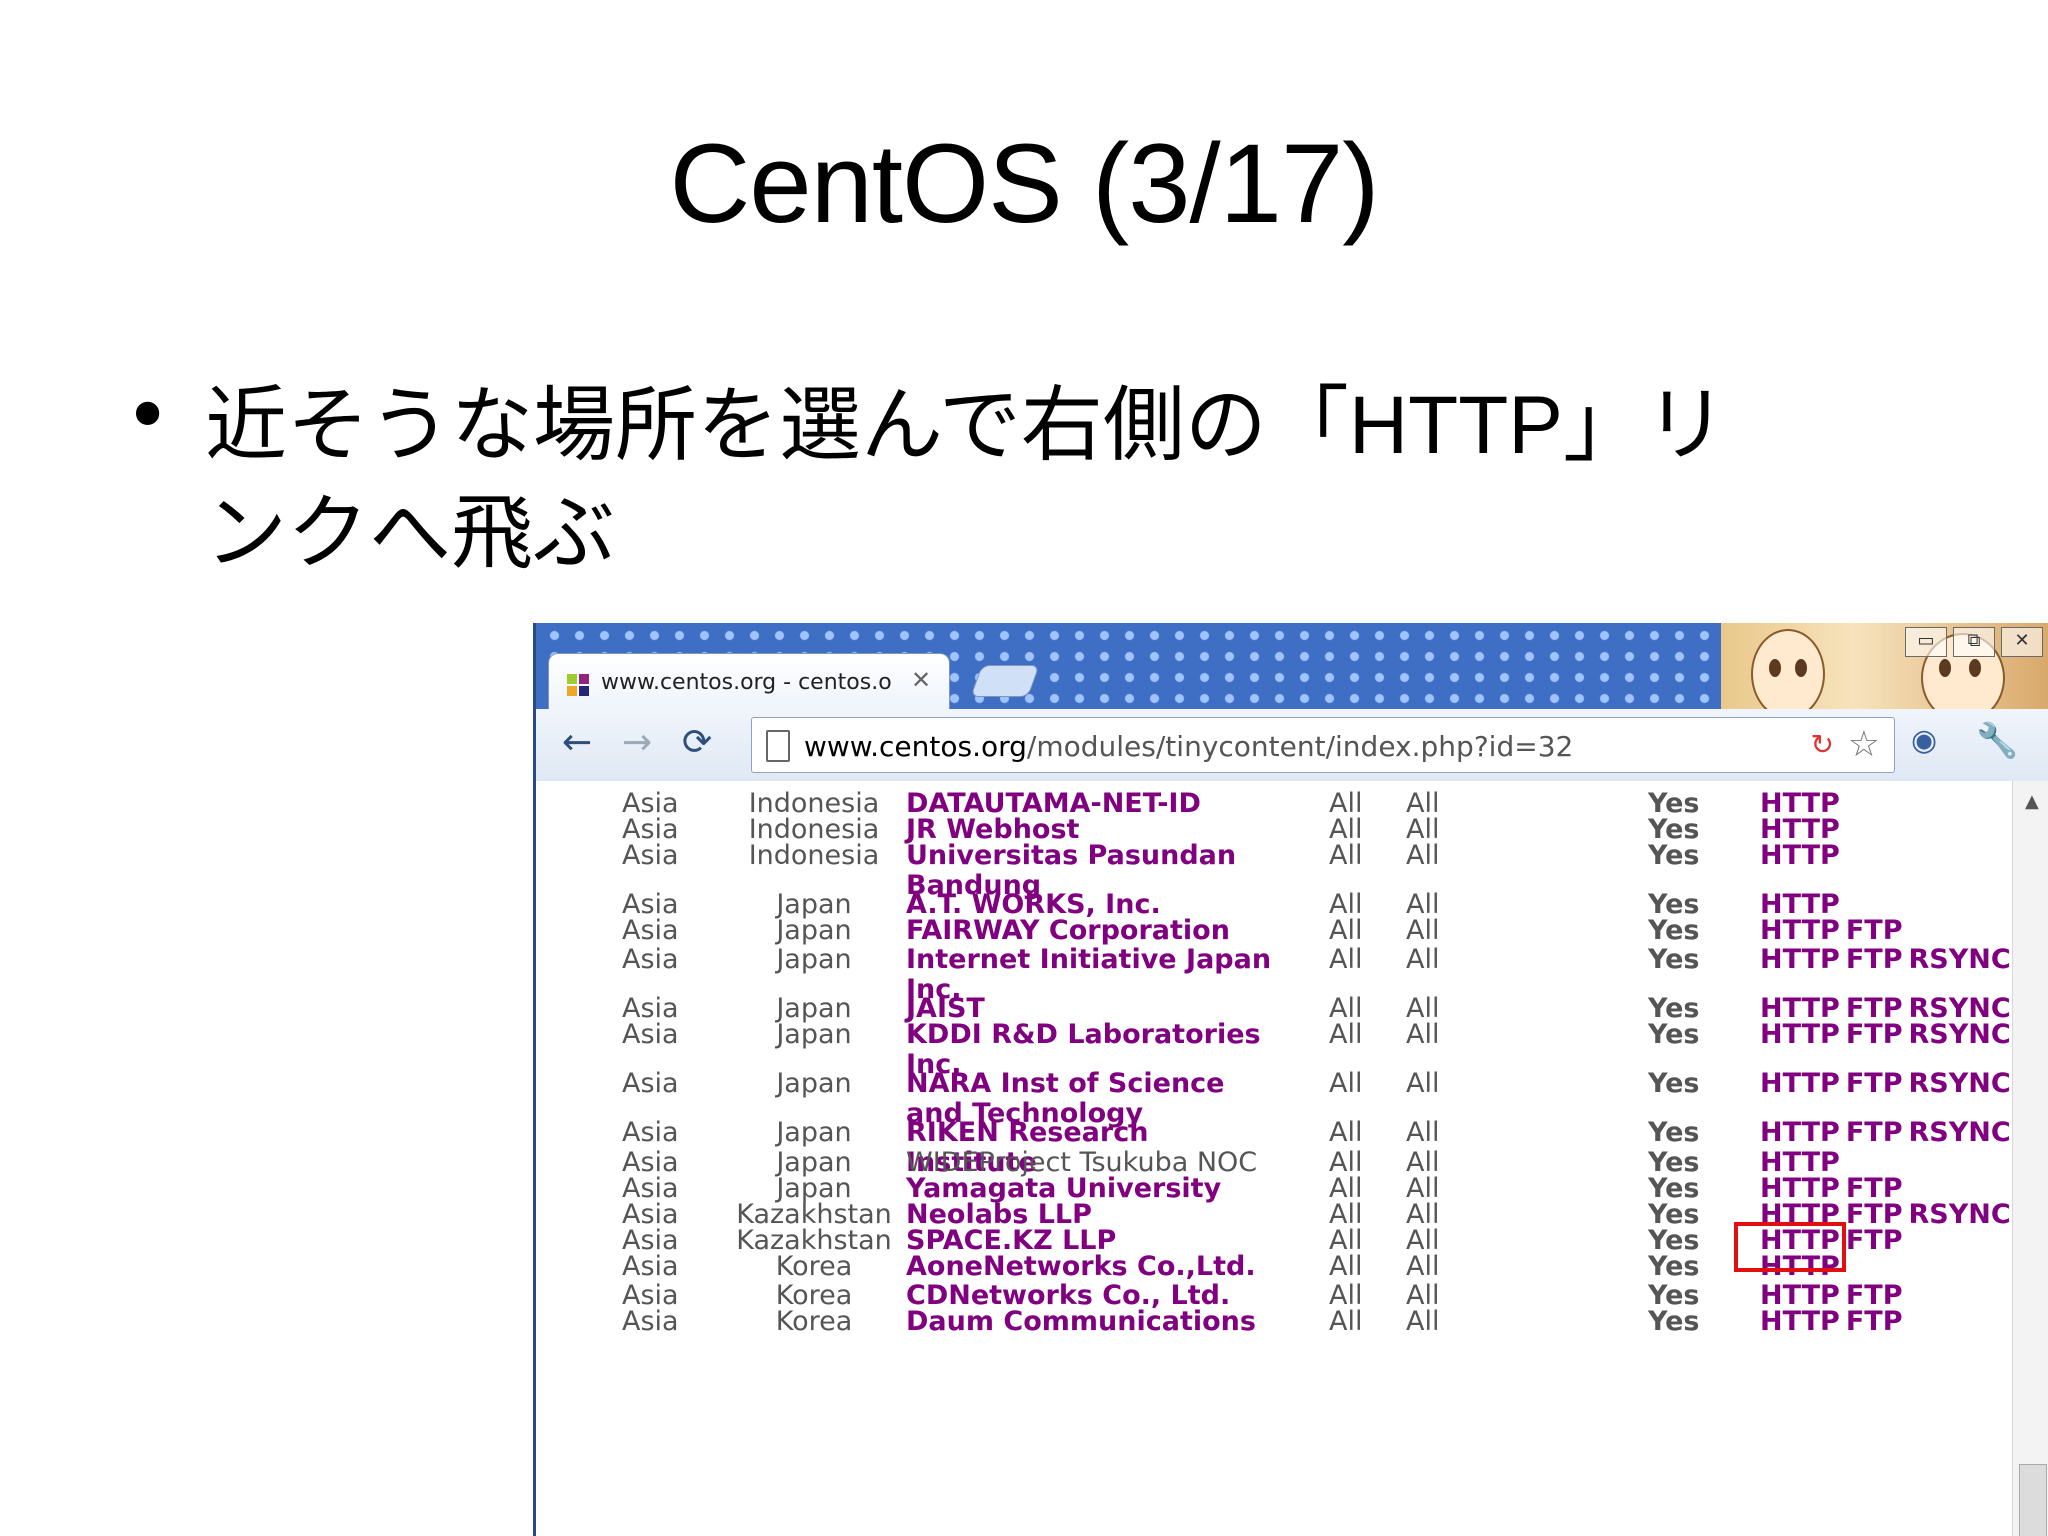 Image resolution: width=2048 pixels, height=1536 pixels. Describe the element at coordinates (2032, 801) in the screenshot. I see `scroll-up-arrow-icon: ▲` at that location.